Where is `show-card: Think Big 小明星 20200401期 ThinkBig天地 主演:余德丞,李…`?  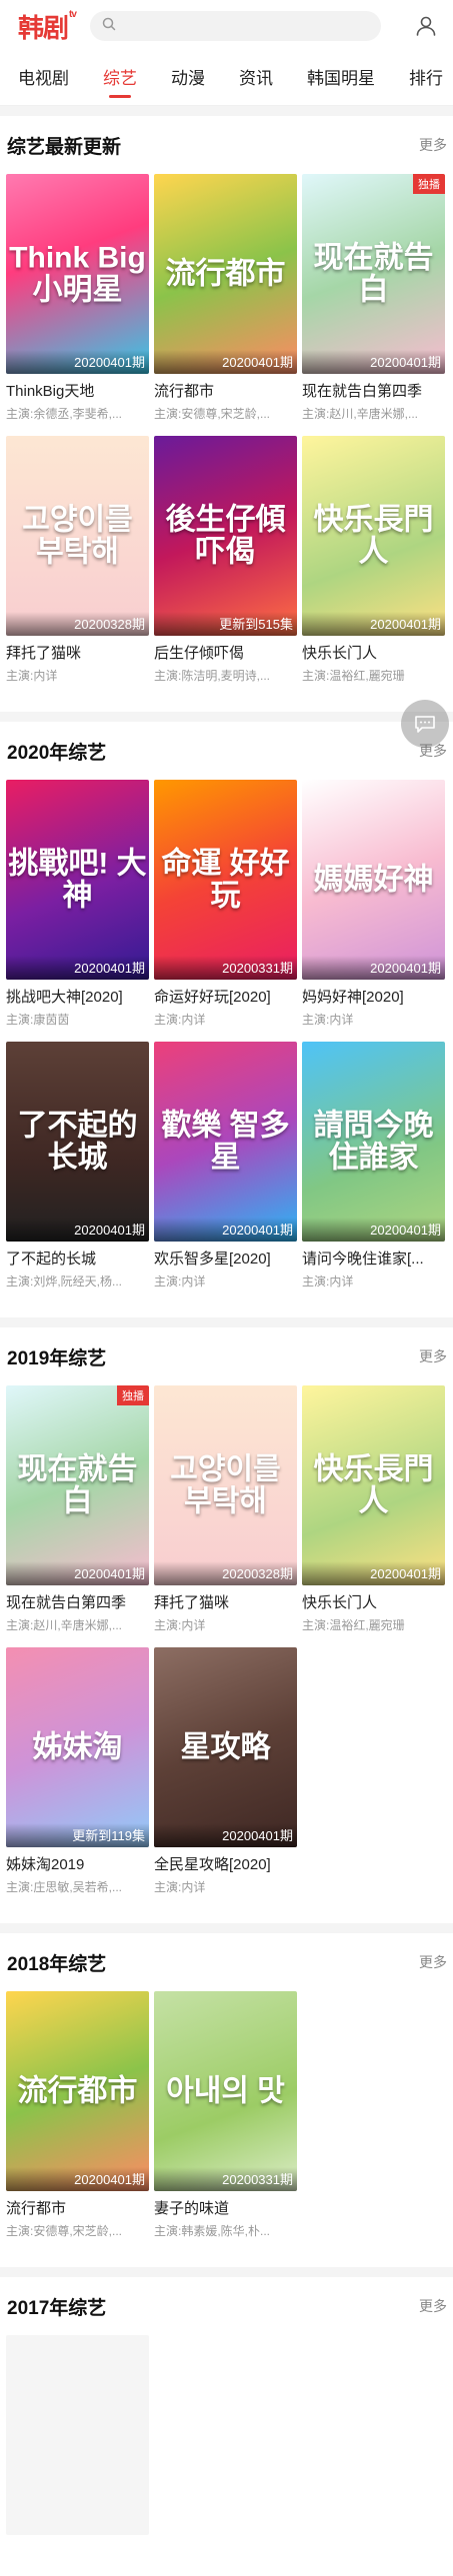 show-card: Think Big 小明星 20200401期 ThinkBig天地 主演:余德丞,李… is located at coordinates (77, 298).